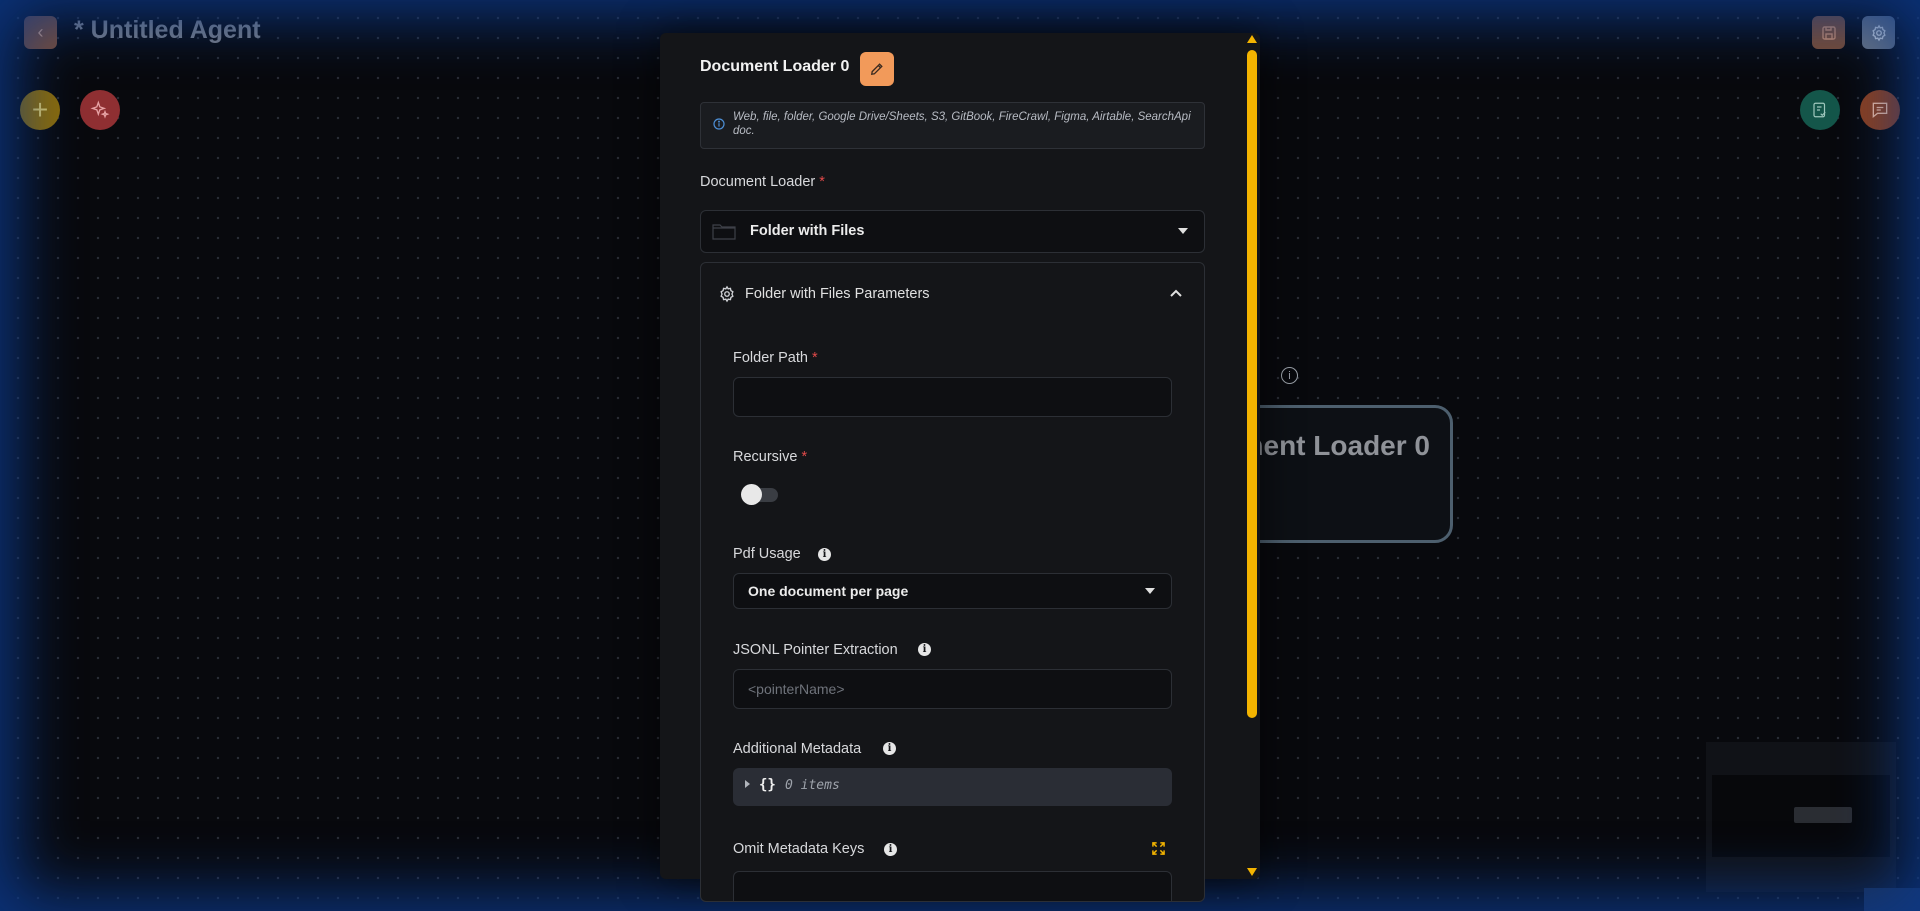 This screenshot has width=1920, height=911. Describe the element at coordinates (1158, 848) in the screenshot. I see `expand-icon` at that location.